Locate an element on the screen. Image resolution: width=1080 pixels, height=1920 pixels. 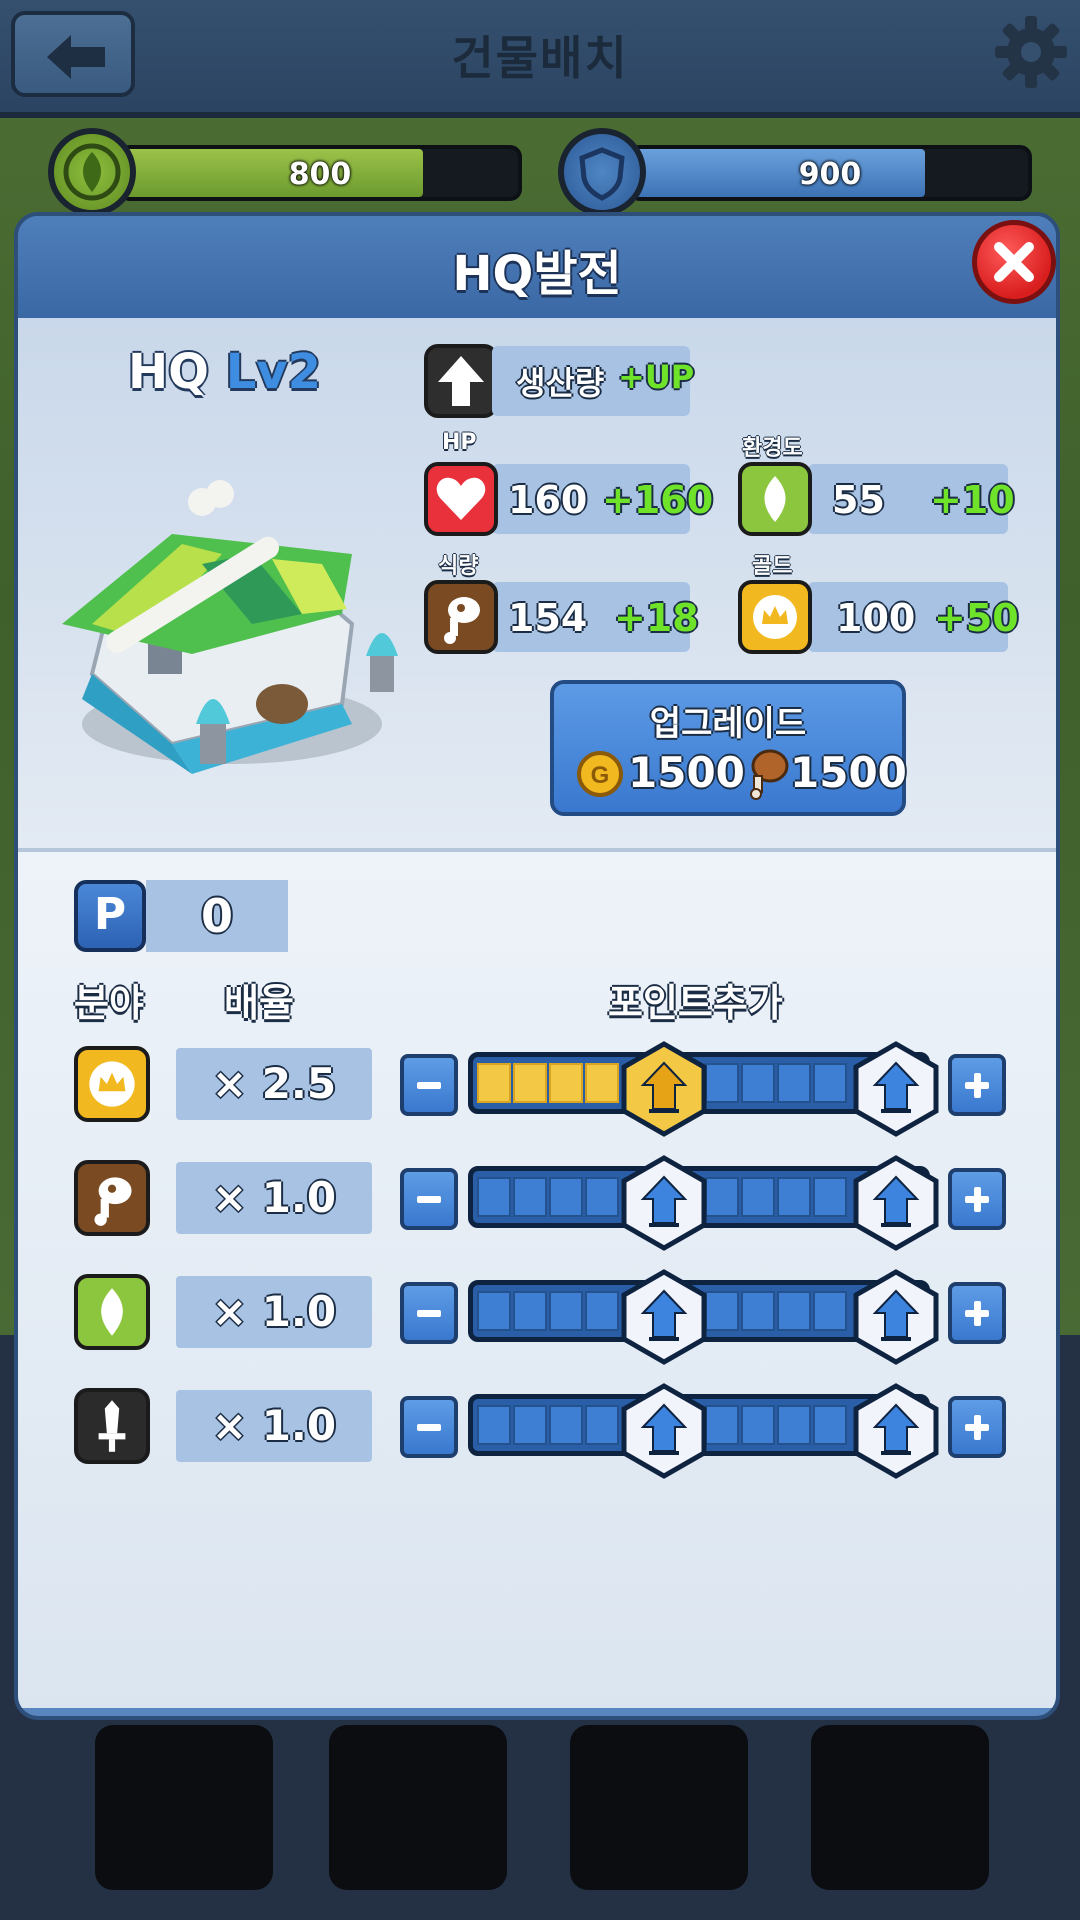
points-icon: P is located at coordinates (110, 916).